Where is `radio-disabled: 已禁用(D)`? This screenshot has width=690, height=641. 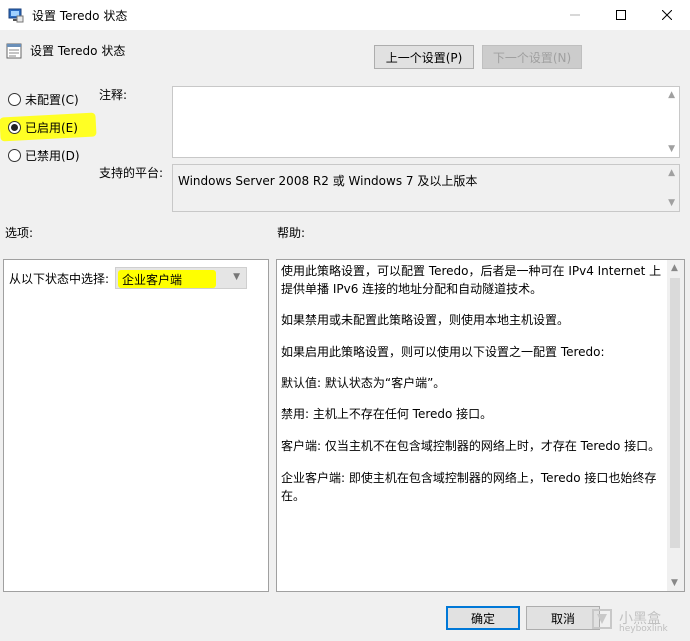 radio-disabled: 已禁用(D) is located at coordinates (44, 155).